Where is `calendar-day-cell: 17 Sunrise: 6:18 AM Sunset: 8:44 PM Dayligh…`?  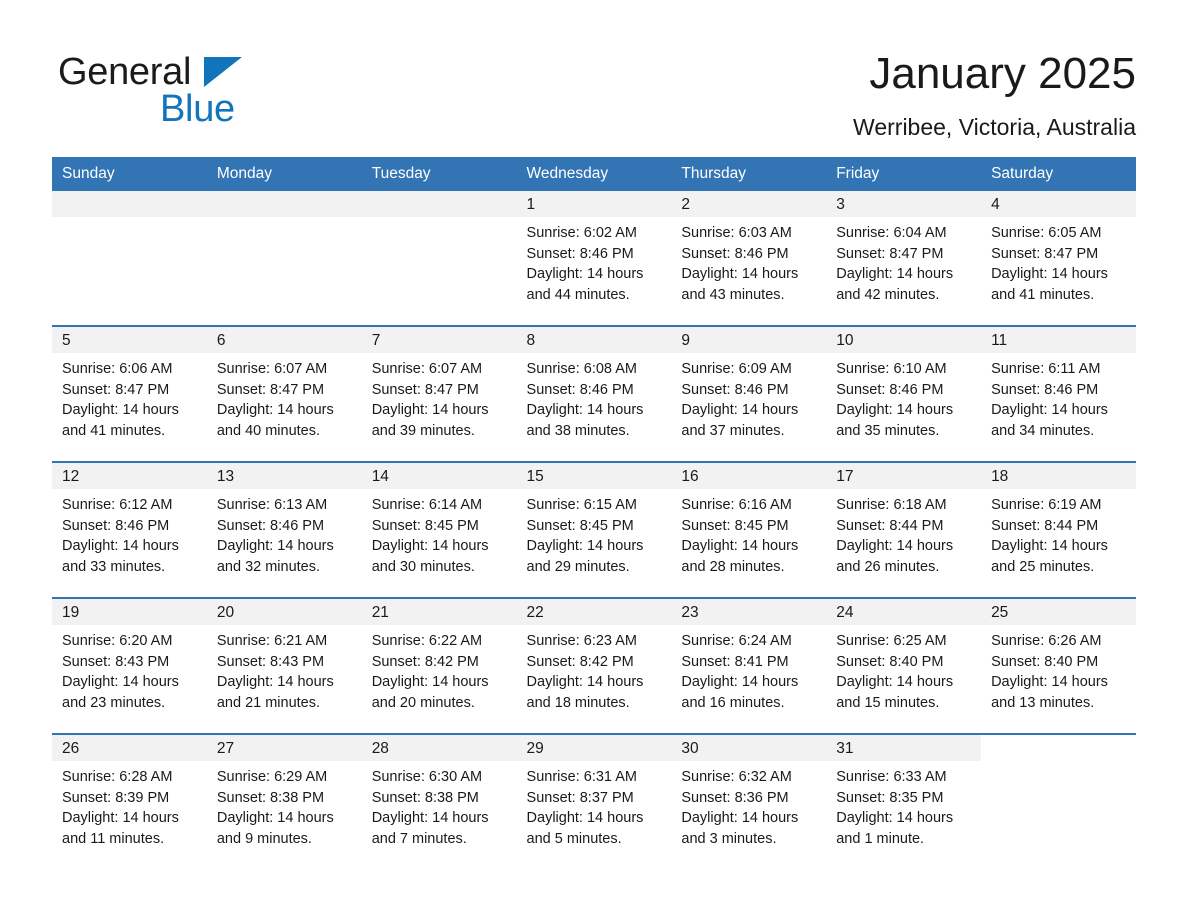
calendar-day-cell: 17 Sunrise: 6:18 AM Sunset: 8:44 PM Dayligh… is located at coordinates (904, 529).